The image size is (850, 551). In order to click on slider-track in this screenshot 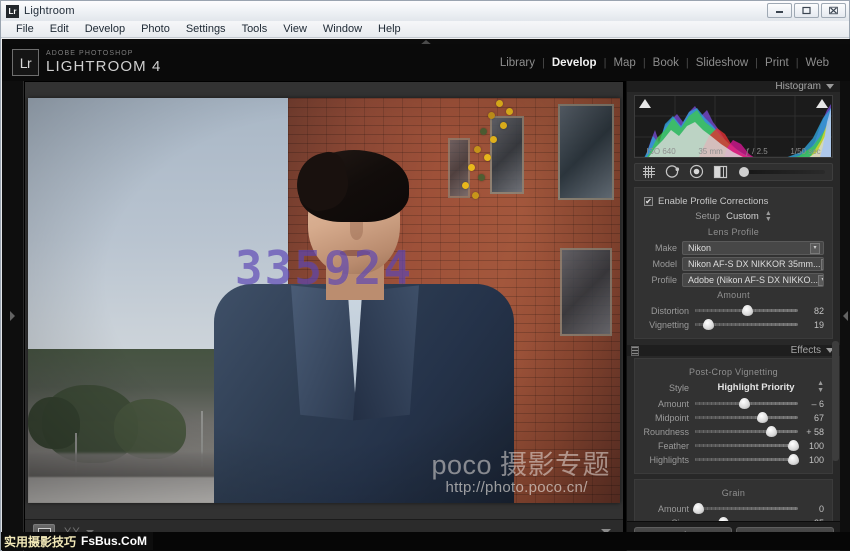, I will do `click(746, 445)`.